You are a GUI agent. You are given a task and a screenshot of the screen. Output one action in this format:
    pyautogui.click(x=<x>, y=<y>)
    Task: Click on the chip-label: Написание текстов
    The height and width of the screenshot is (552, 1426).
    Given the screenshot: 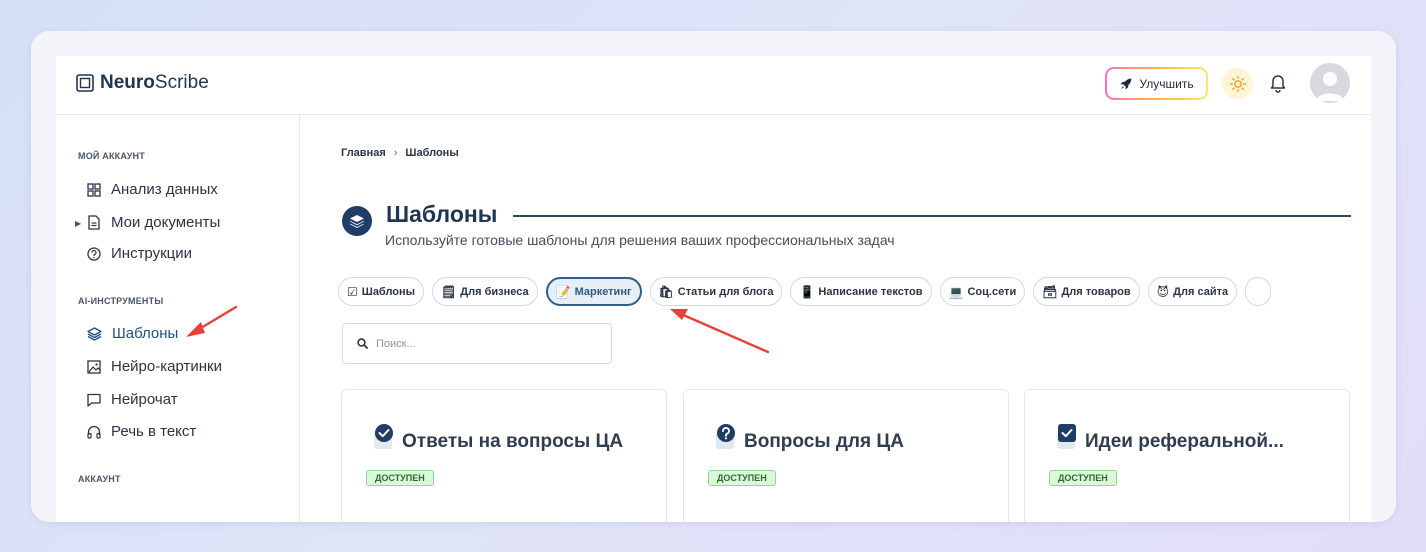 What is the action you would take?
    pyautogui.click(x=870, y=291)
    